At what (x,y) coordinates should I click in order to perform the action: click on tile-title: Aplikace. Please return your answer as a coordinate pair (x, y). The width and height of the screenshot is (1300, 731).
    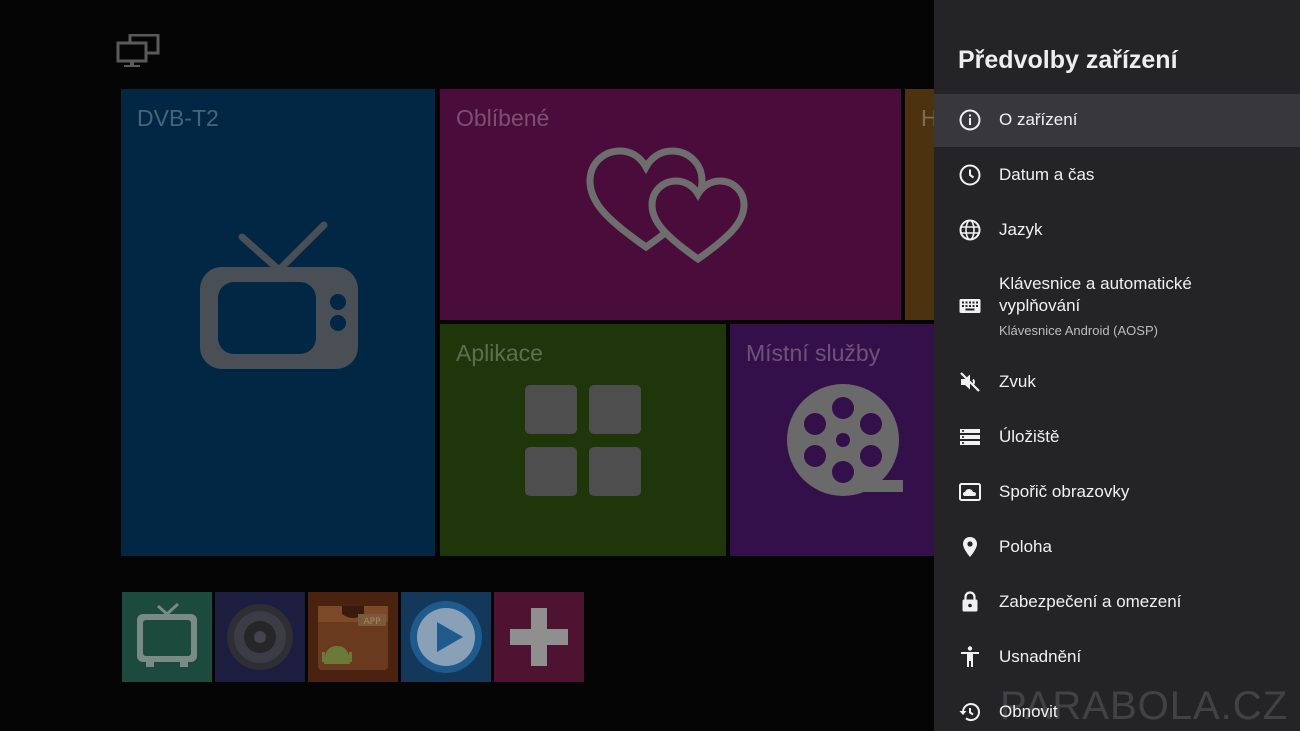
    Looking at the image, I should click on (499, 353).